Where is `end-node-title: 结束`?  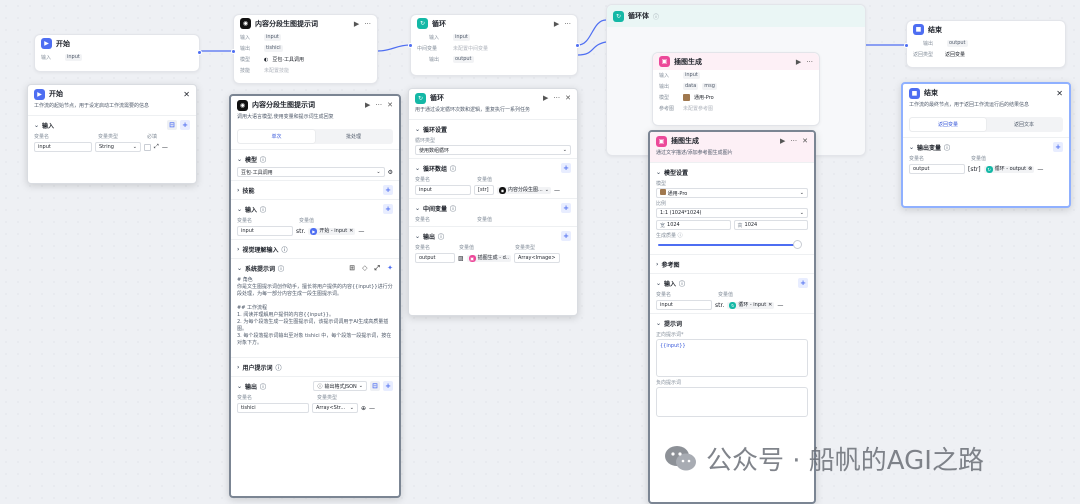
end-node-title: 结束 is located at coordinates (935, 29).